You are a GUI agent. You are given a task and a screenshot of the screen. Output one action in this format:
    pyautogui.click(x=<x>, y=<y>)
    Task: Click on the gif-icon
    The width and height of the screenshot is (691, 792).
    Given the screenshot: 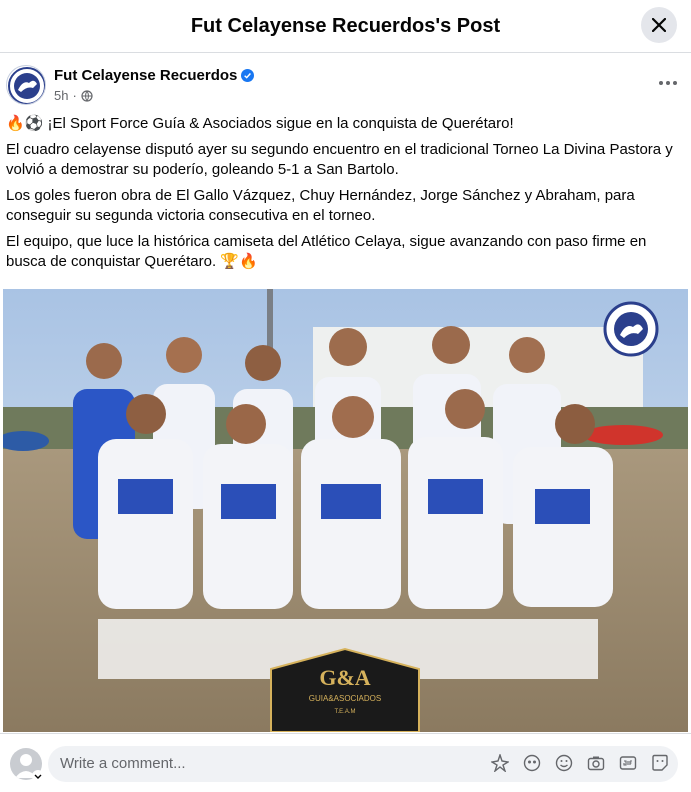 What is the action you would take?
    pyautogui.click(x=628, y=763)
    